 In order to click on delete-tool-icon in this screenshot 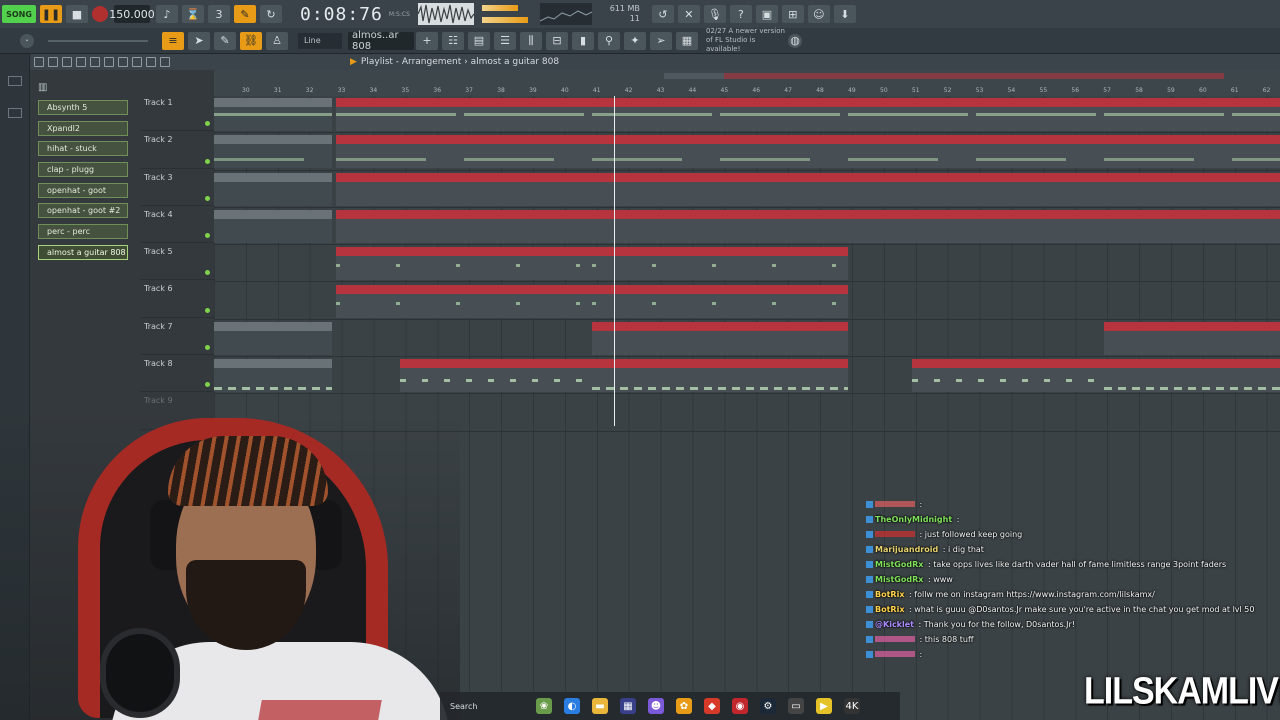, I will do `click(81, 62)`.